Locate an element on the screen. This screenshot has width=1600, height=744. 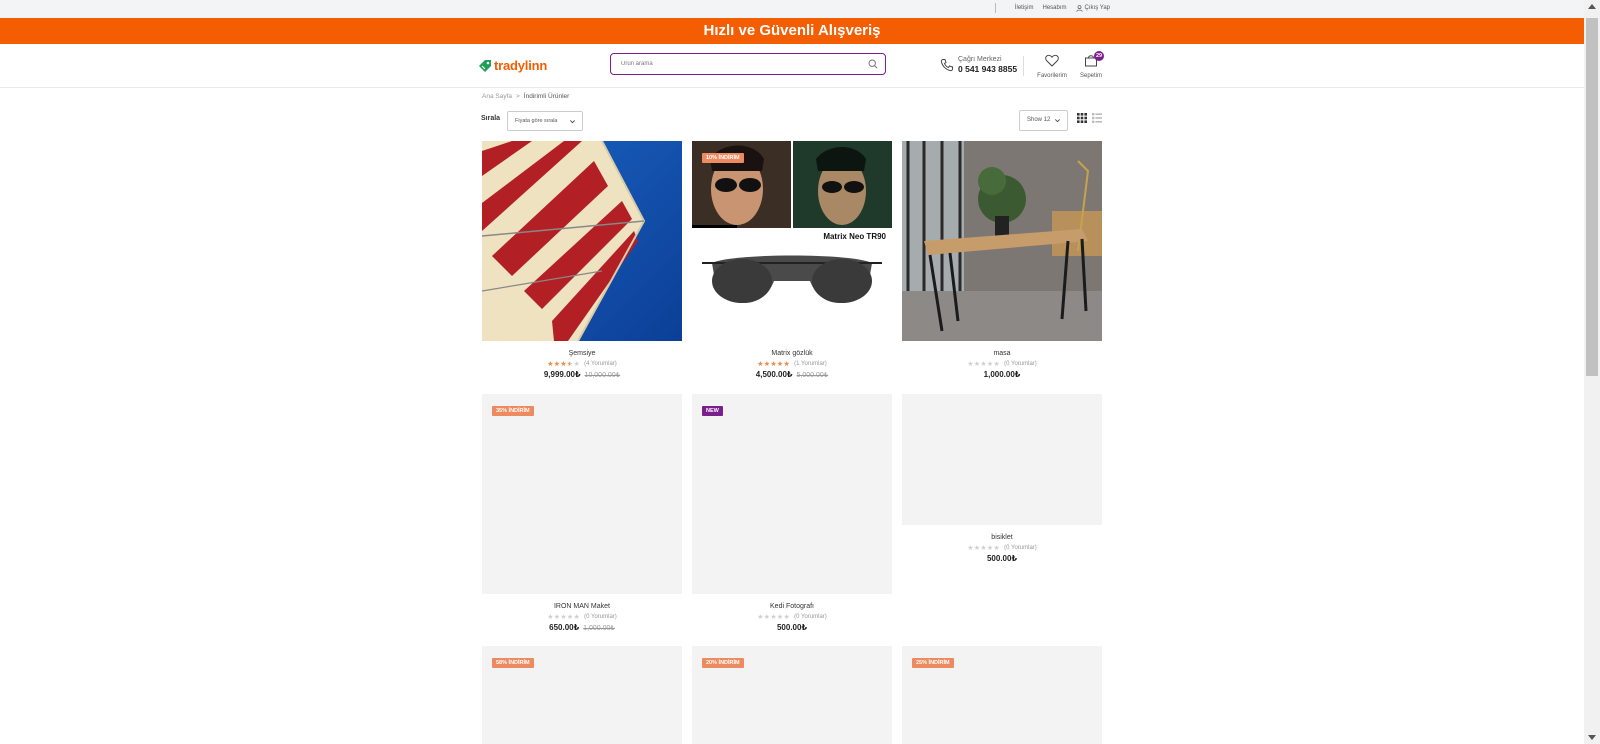
product-image-placeholder: 58% İNDİRİM is located at coordinates (582, 695).